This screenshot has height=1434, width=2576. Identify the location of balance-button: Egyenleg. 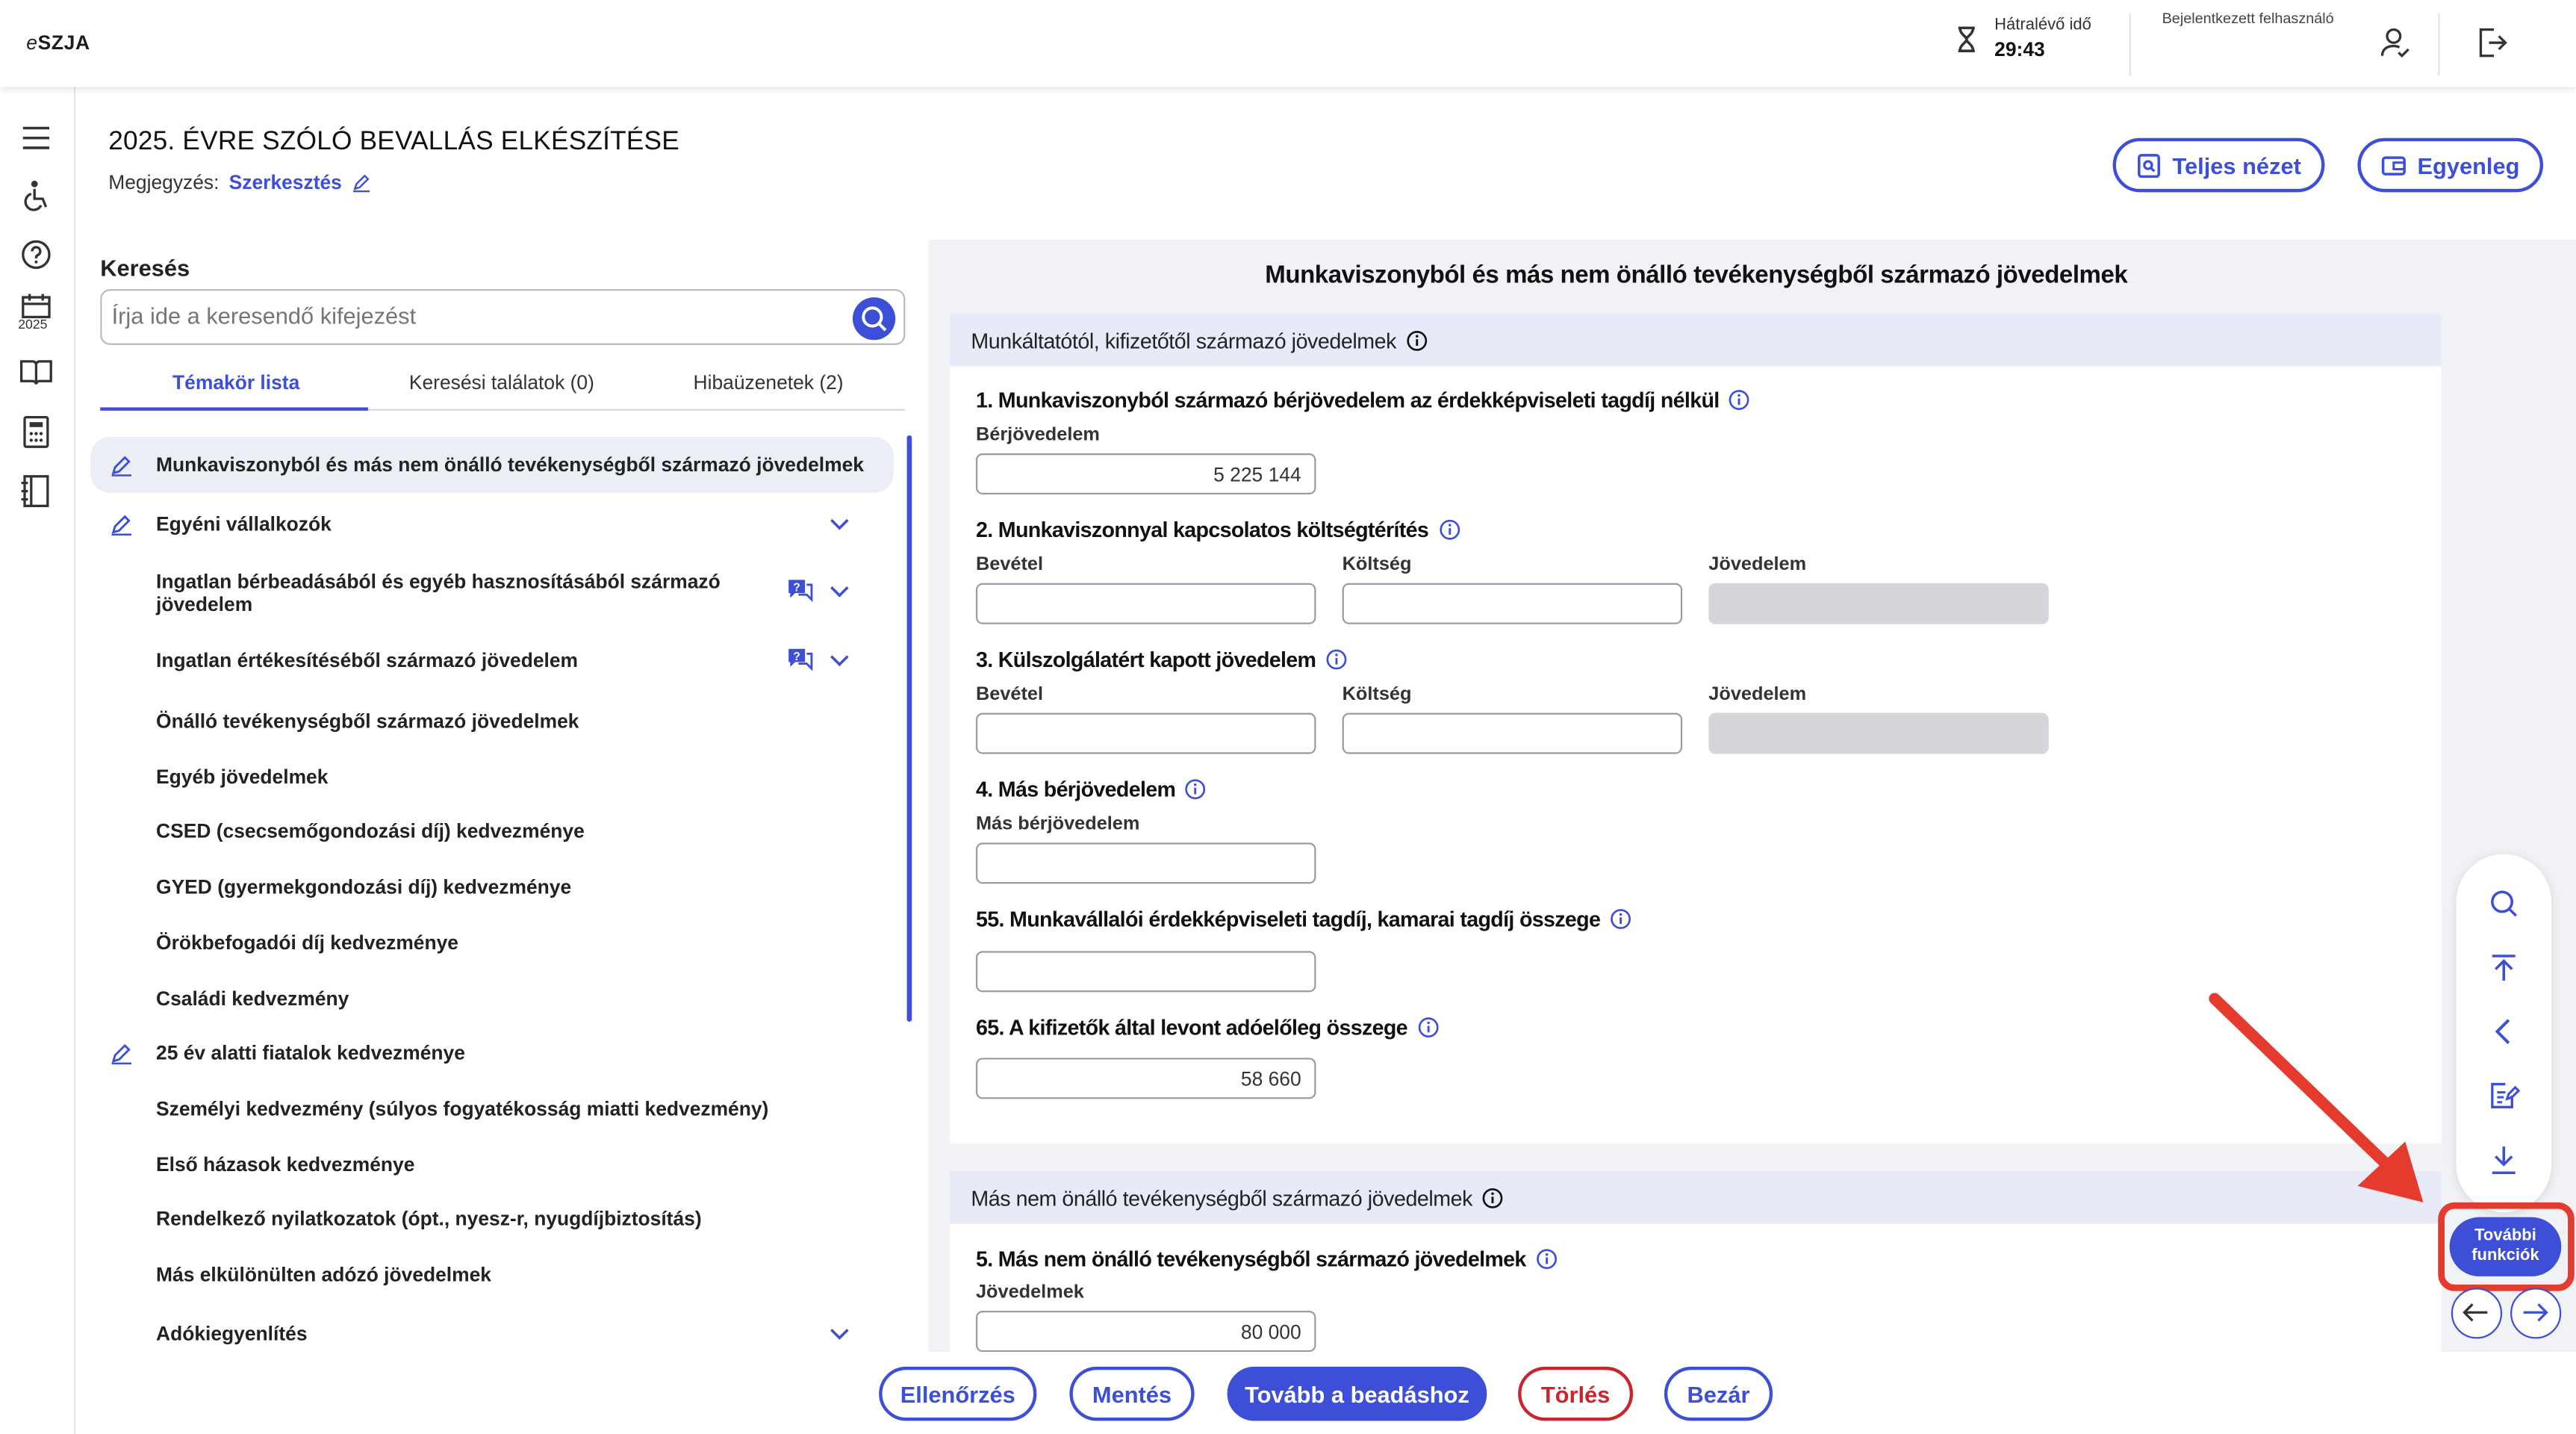
(2450, 165).